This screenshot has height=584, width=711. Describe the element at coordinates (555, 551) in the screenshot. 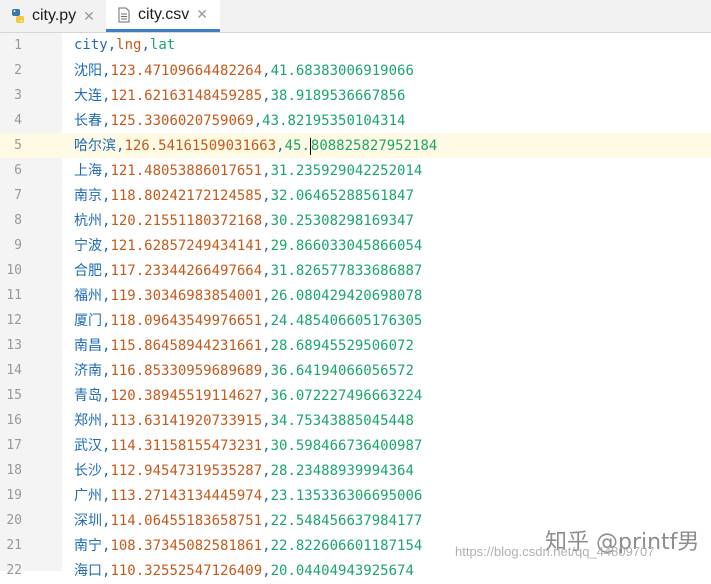

I see `watermark-url: https://blog.csdn.net/qq_44809707` at that location.